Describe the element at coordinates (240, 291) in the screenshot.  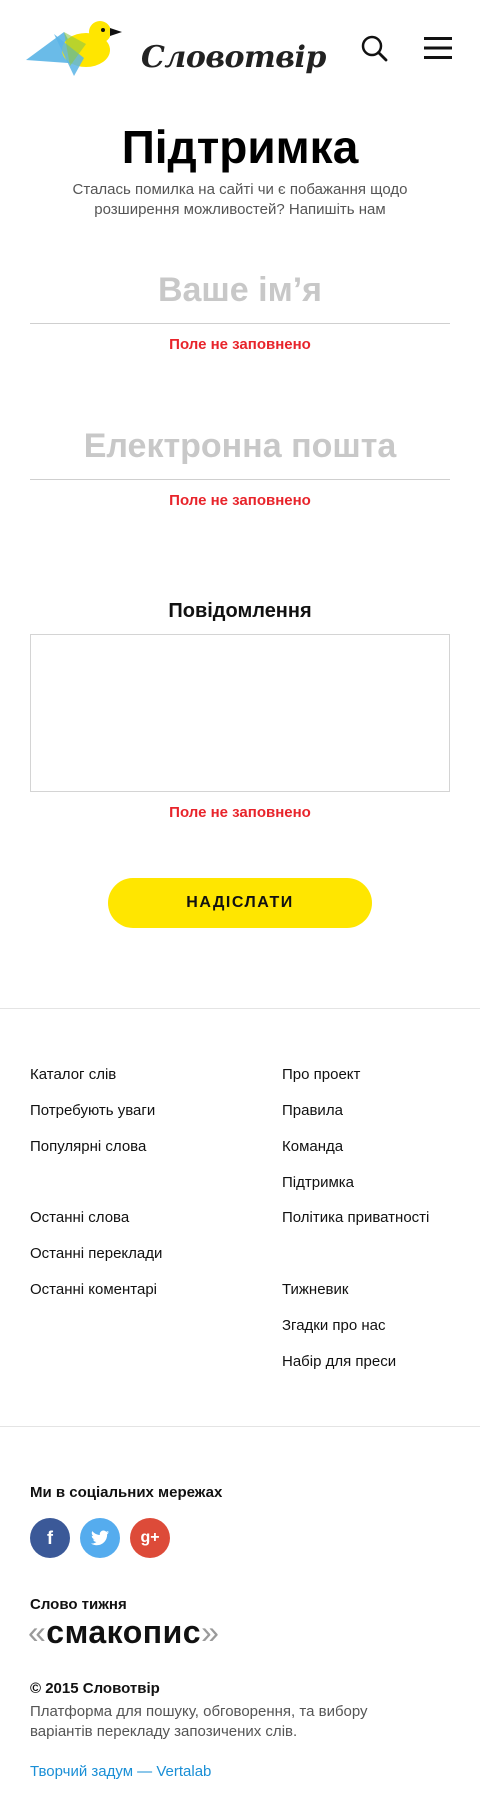
I see `name-input` at that location.